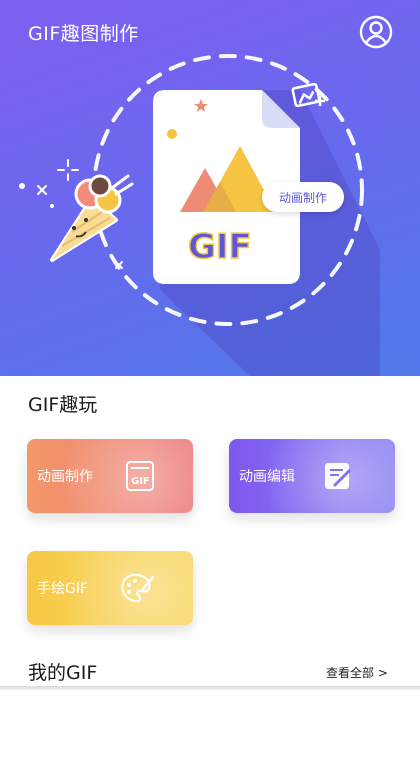  What do you see at coordinates (138, 588) in the screenshot?
I see `palette-icon` at bounding box center [138, 588].